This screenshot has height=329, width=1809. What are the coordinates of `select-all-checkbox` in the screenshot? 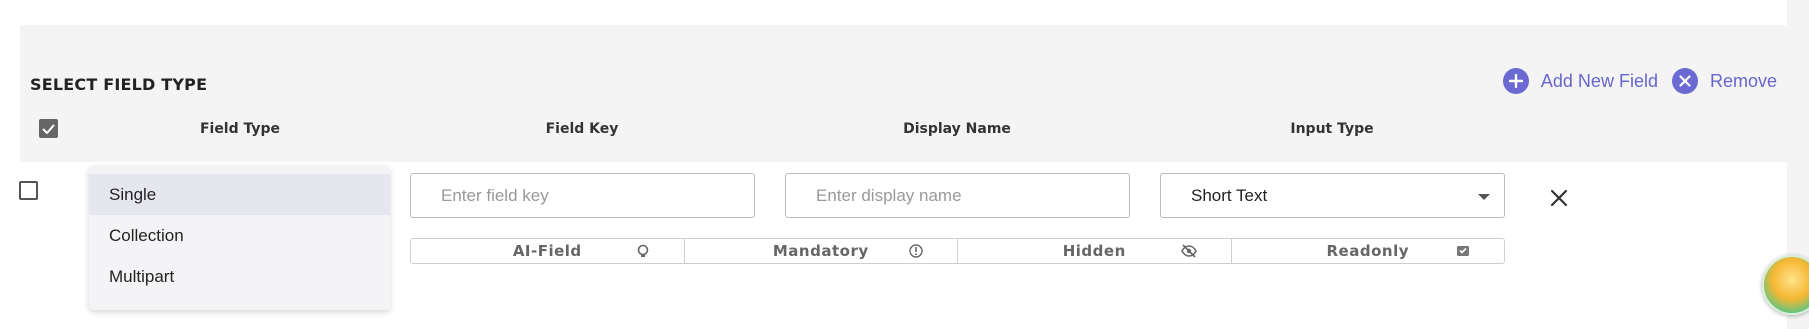 It's located at (48, 128).